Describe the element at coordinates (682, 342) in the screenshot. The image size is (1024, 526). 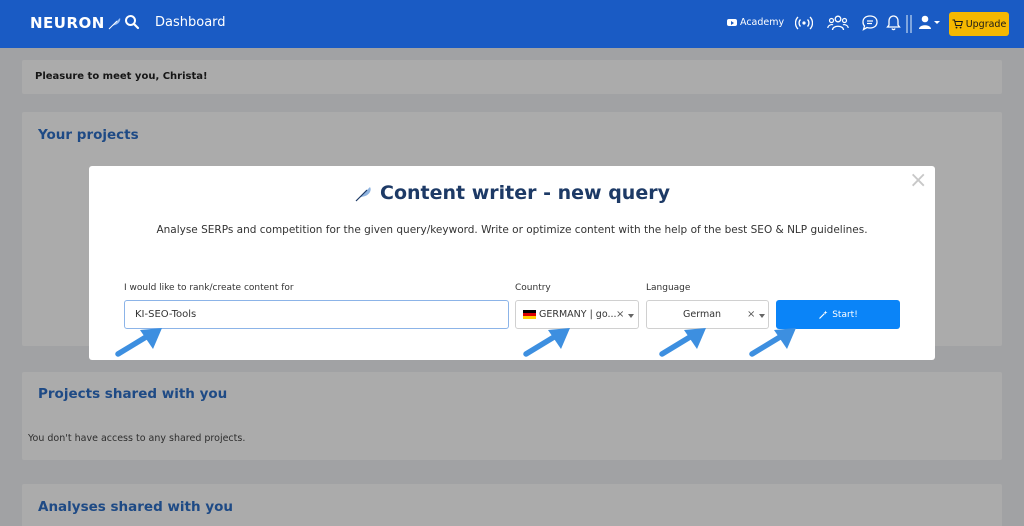
I see `arrow-annotation-language` at that location.